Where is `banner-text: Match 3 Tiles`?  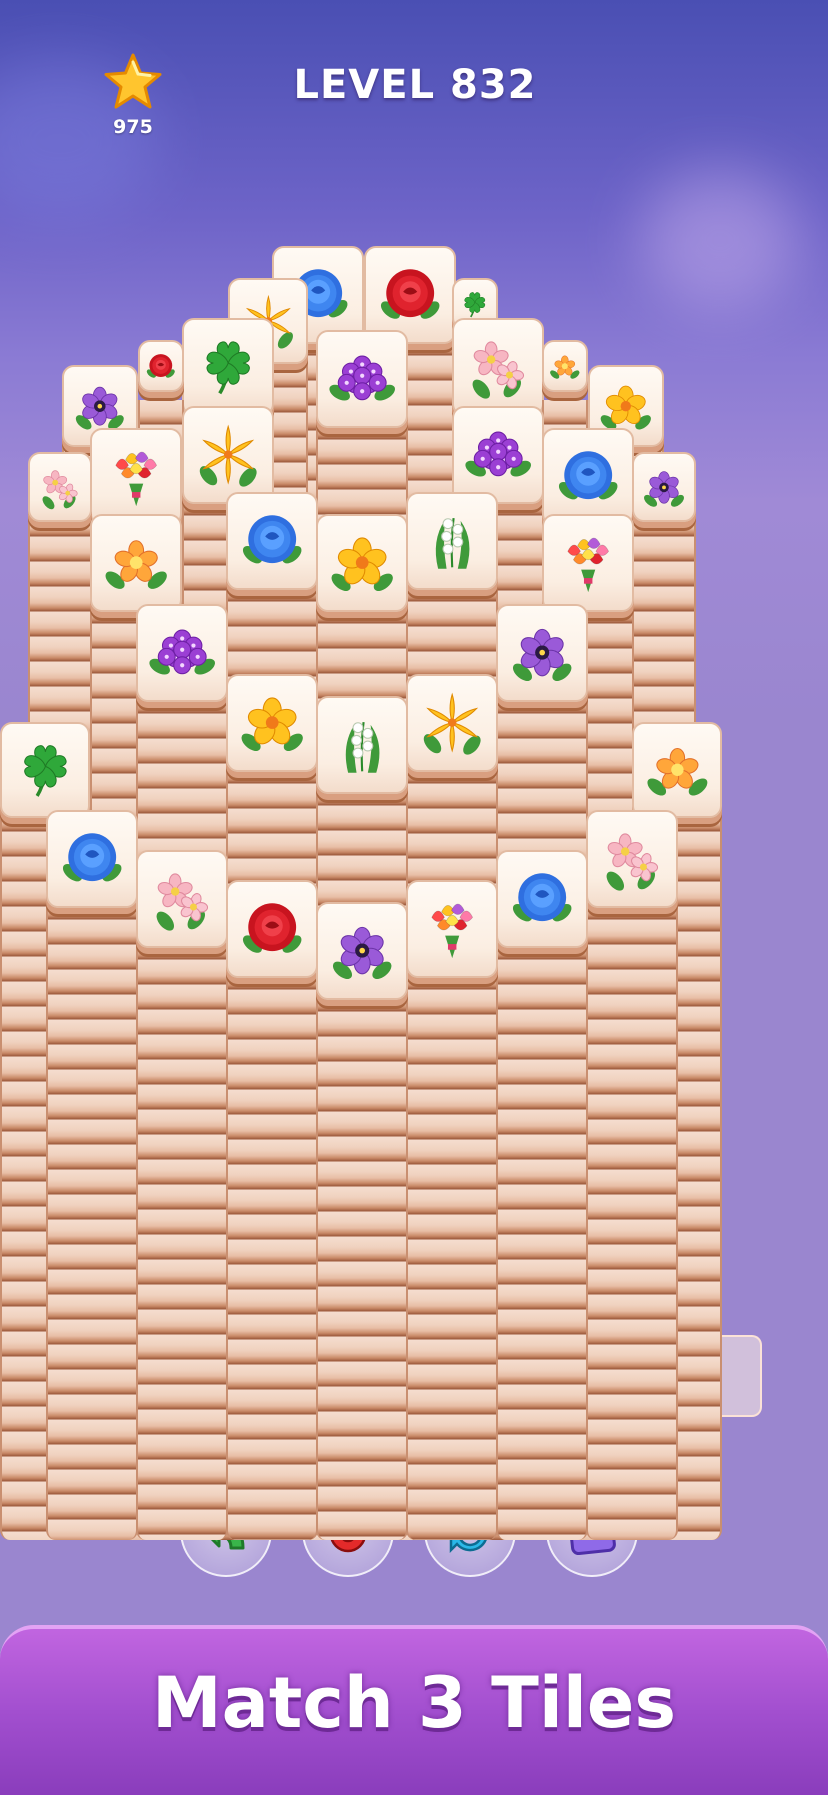
banner-text: Match 3 Tiles is located at coordinates (413, 1703).